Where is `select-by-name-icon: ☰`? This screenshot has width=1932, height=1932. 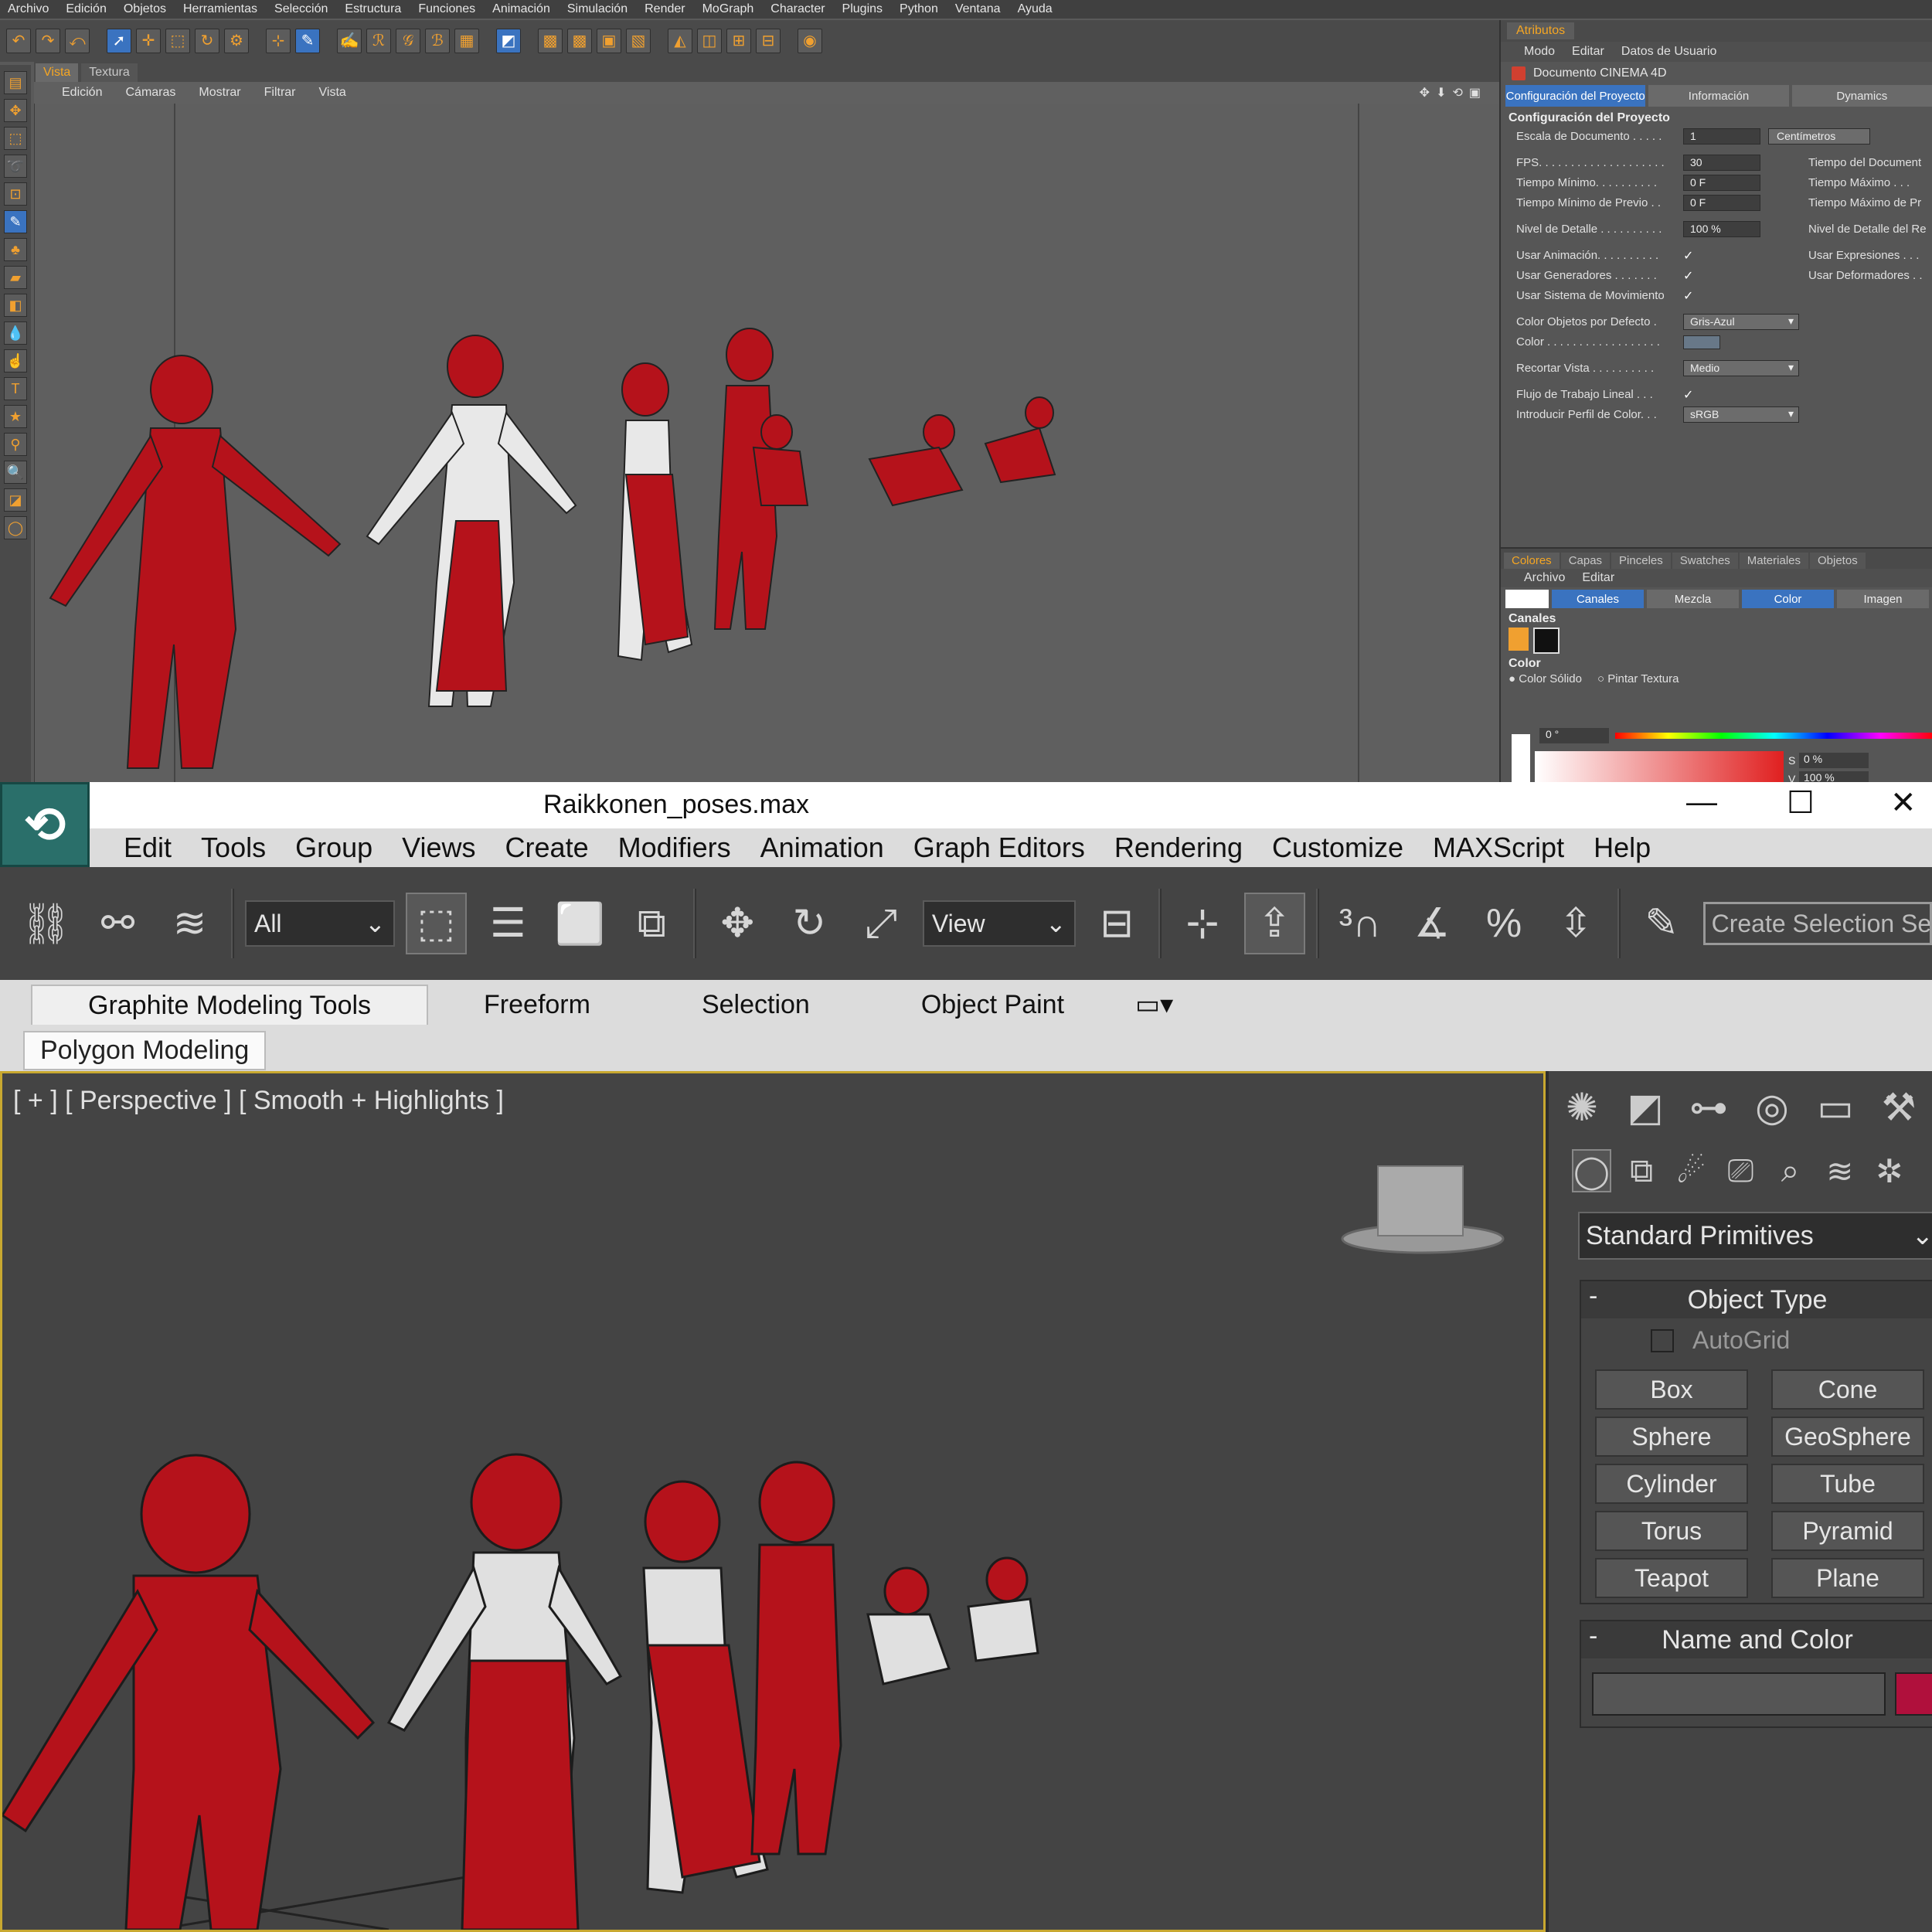
select-by-name-icon: ☰ is located at coordinates (509, 923).